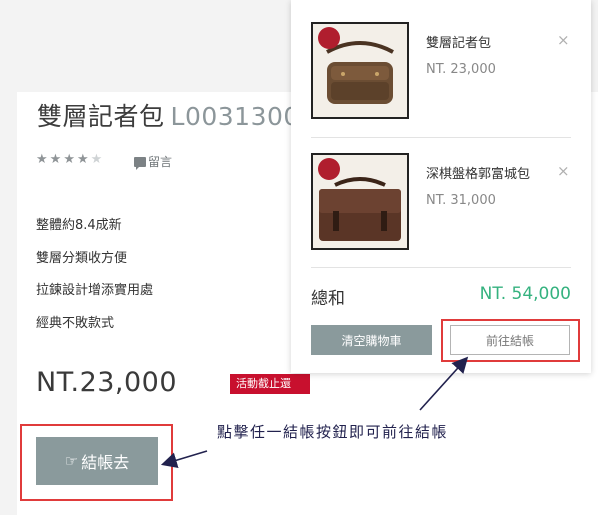  Describe the element at coordinates (160, 162) in the screenshot. I see `comment-label: 留言` at that location.